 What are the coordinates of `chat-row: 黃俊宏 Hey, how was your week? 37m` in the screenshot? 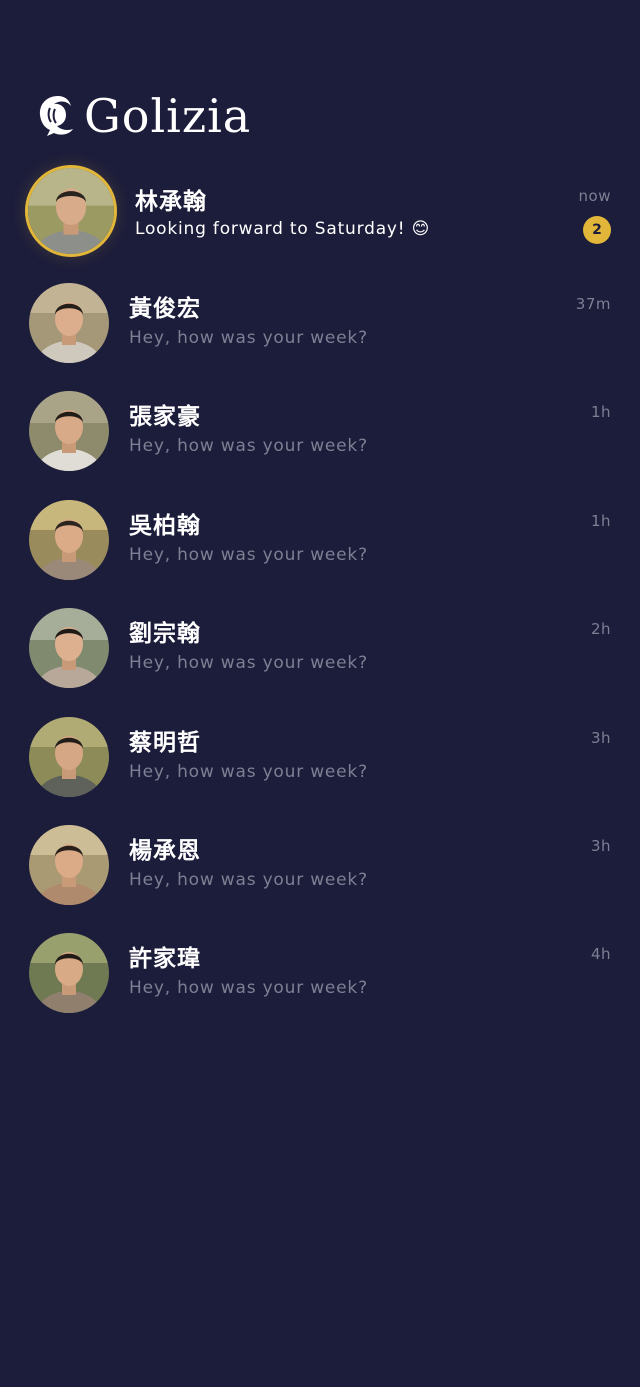 It's located at (320, 329).